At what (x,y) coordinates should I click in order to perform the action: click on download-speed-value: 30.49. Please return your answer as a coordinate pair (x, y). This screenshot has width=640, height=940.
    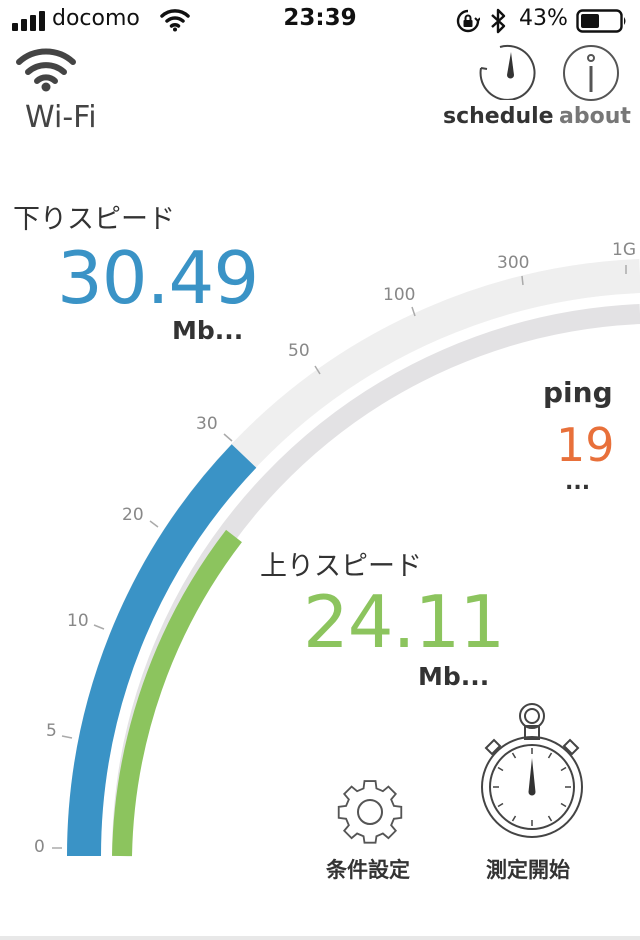
    Looking at the image, I should click on (158, 278).